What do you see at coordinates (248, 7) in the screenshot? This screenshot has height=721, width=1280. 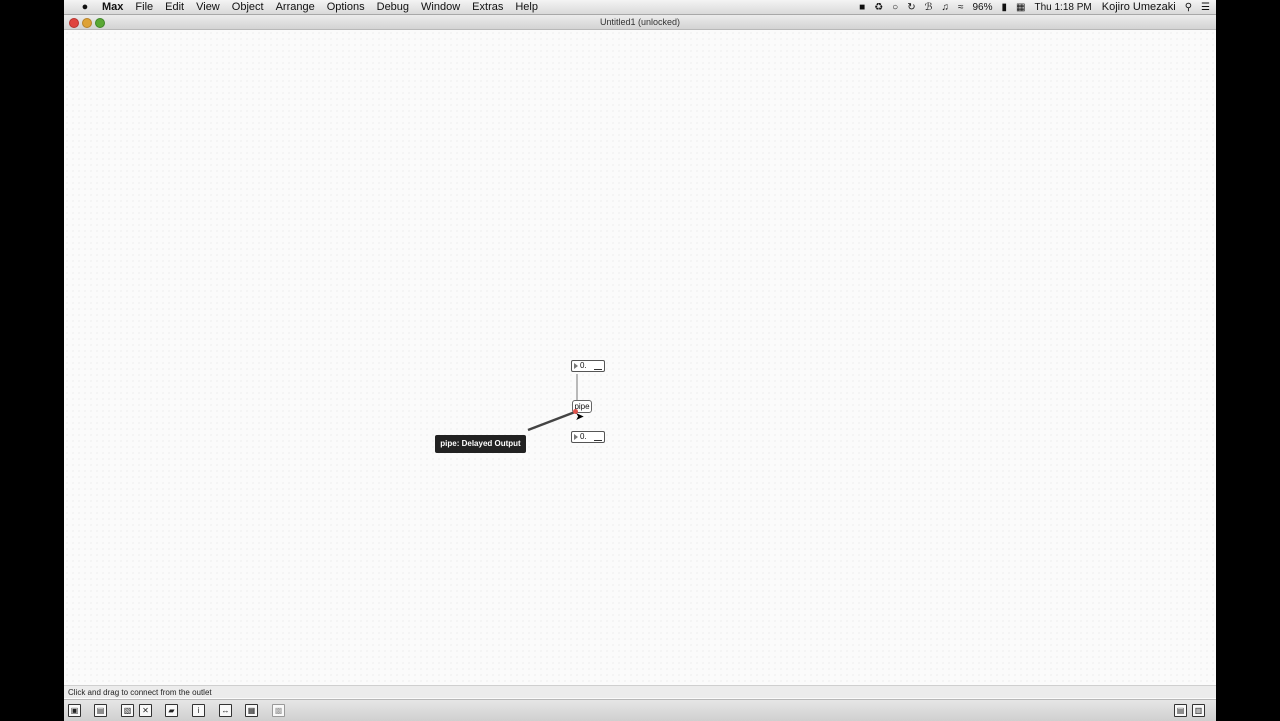 I see `menu-object: Object` at bounding box center [248, 7].